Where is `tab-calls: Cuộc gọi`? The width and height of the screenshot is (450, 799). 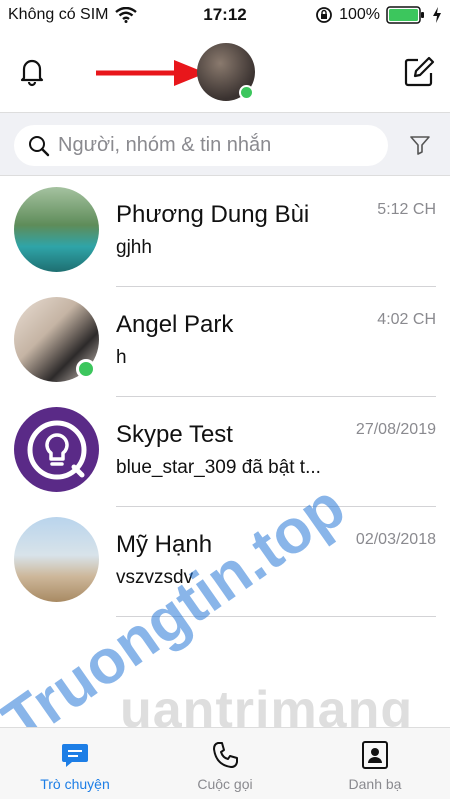
tab-calls: Cuộc gọi is located at coordinates (225, 763).